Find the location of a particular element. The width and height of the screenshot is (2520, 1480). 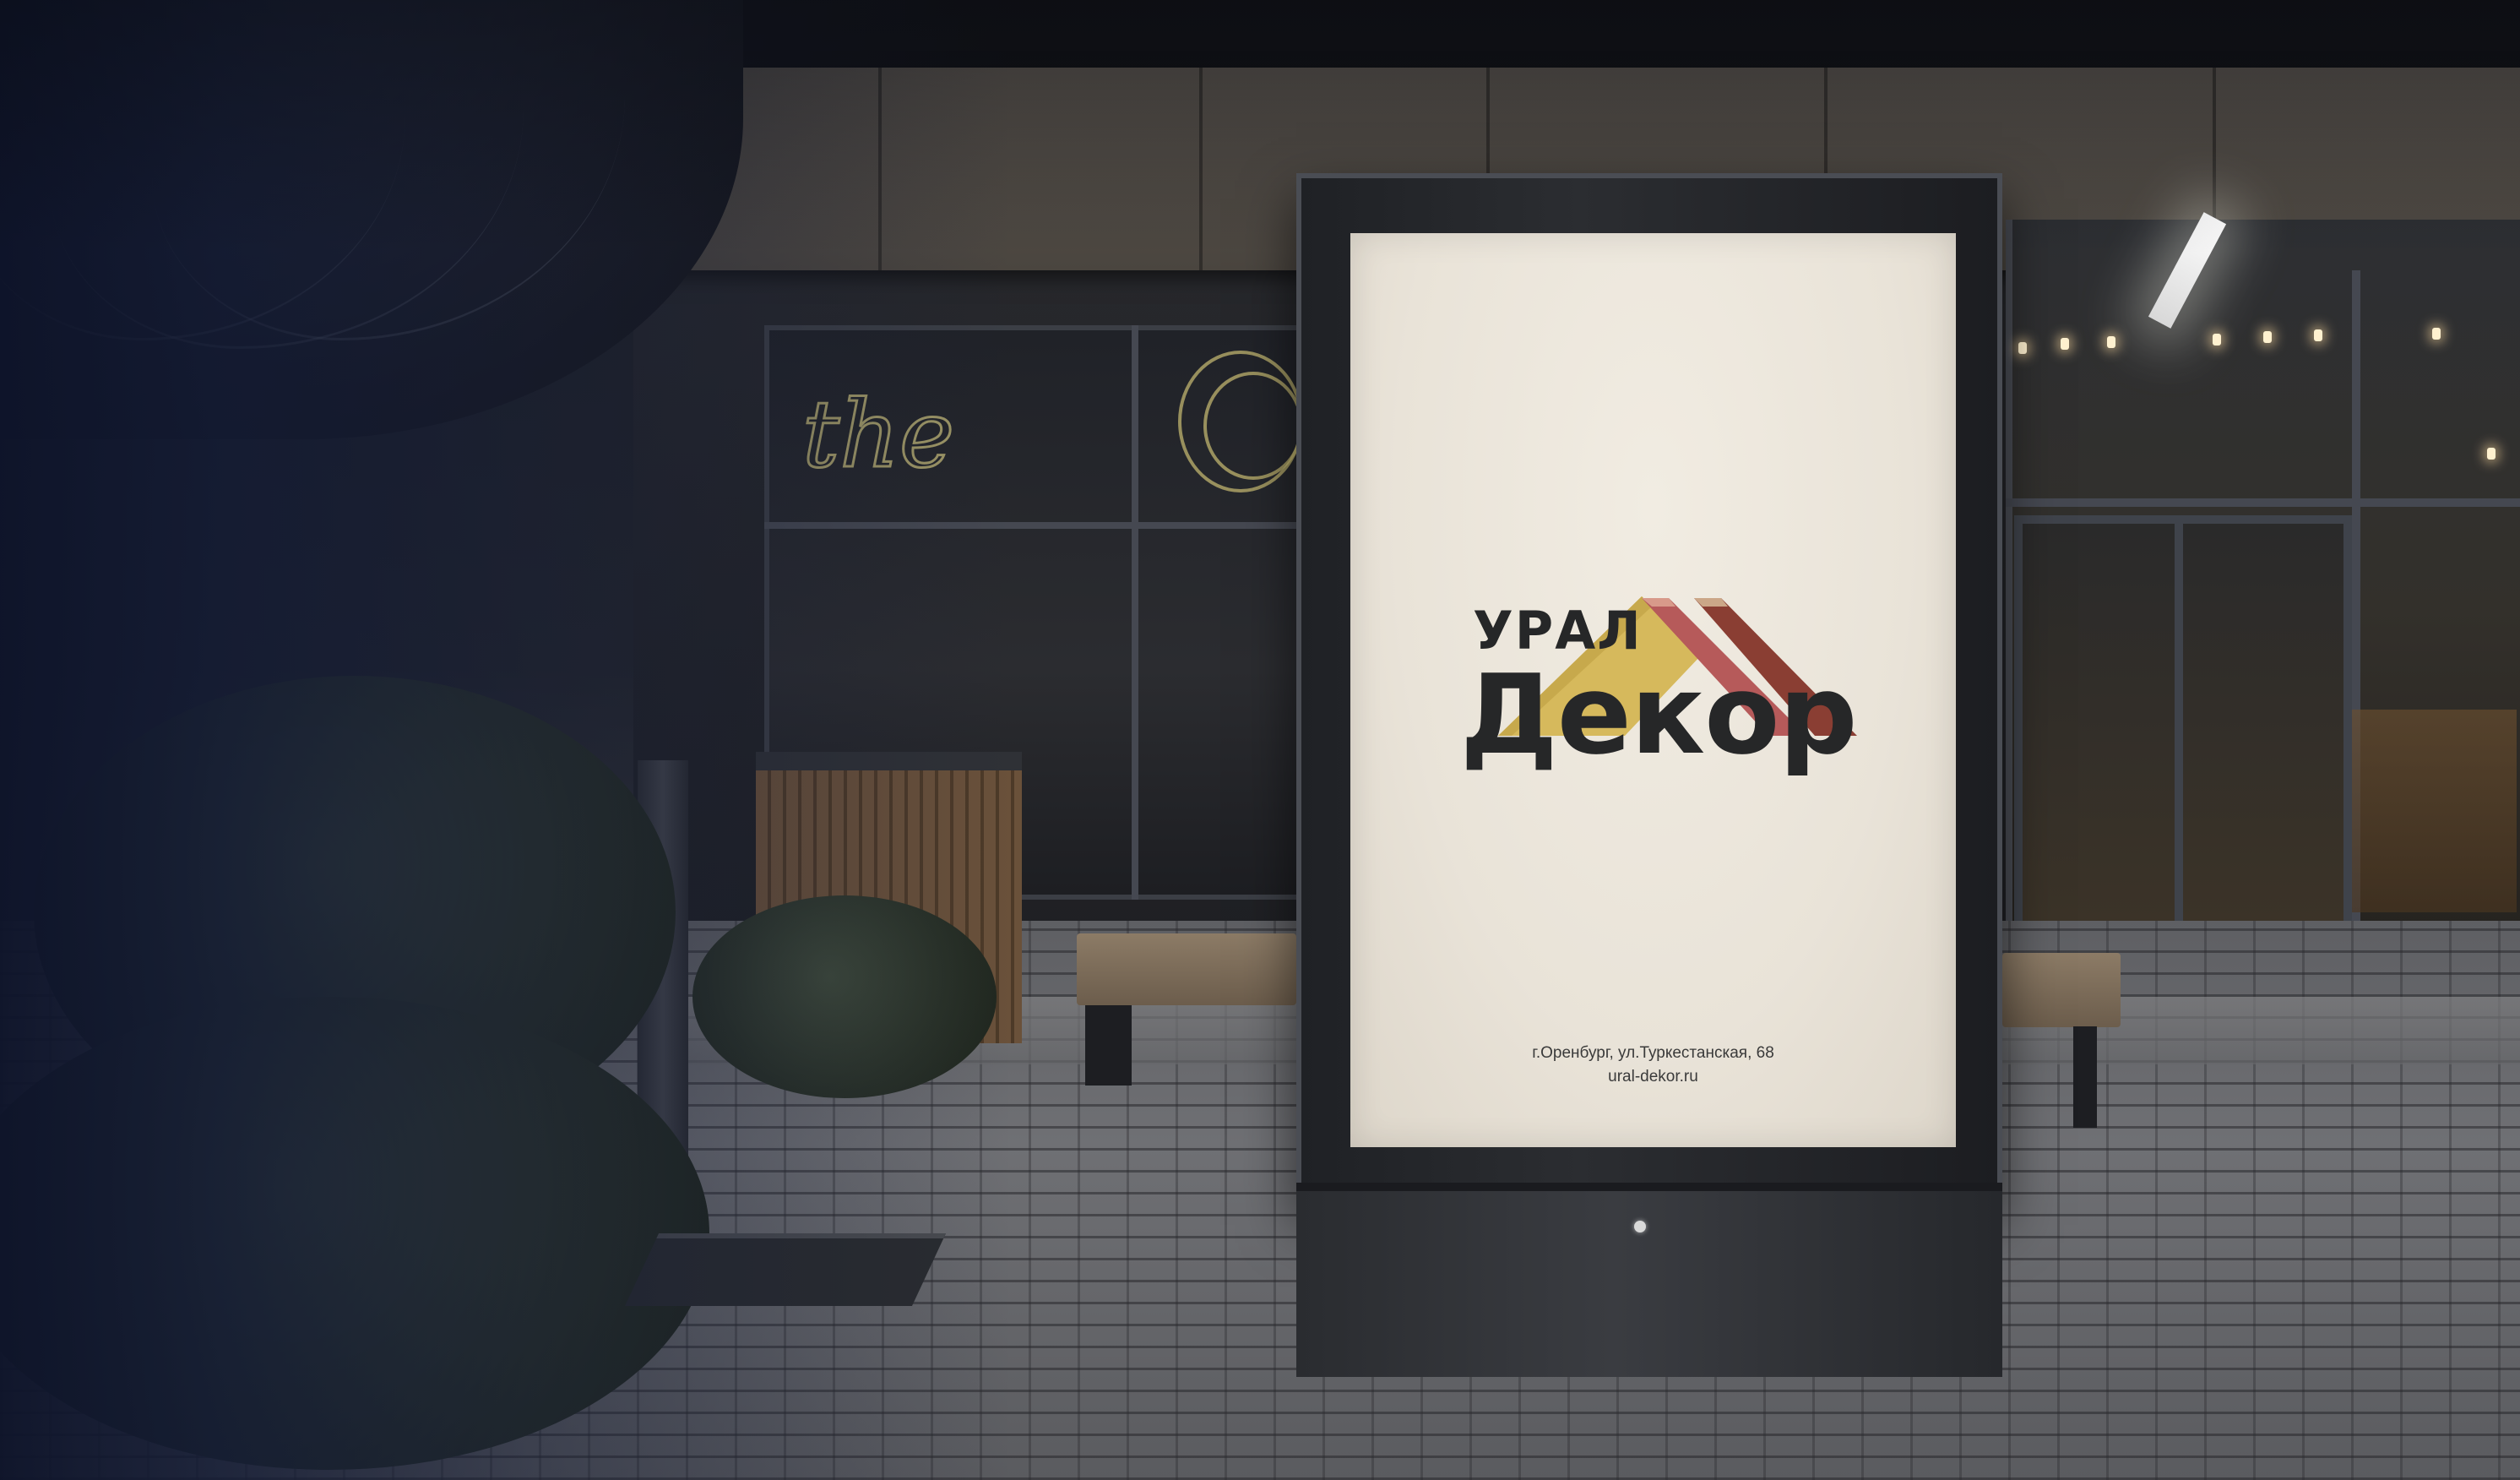

billboard-base is located at coordinates (1649, 1280).